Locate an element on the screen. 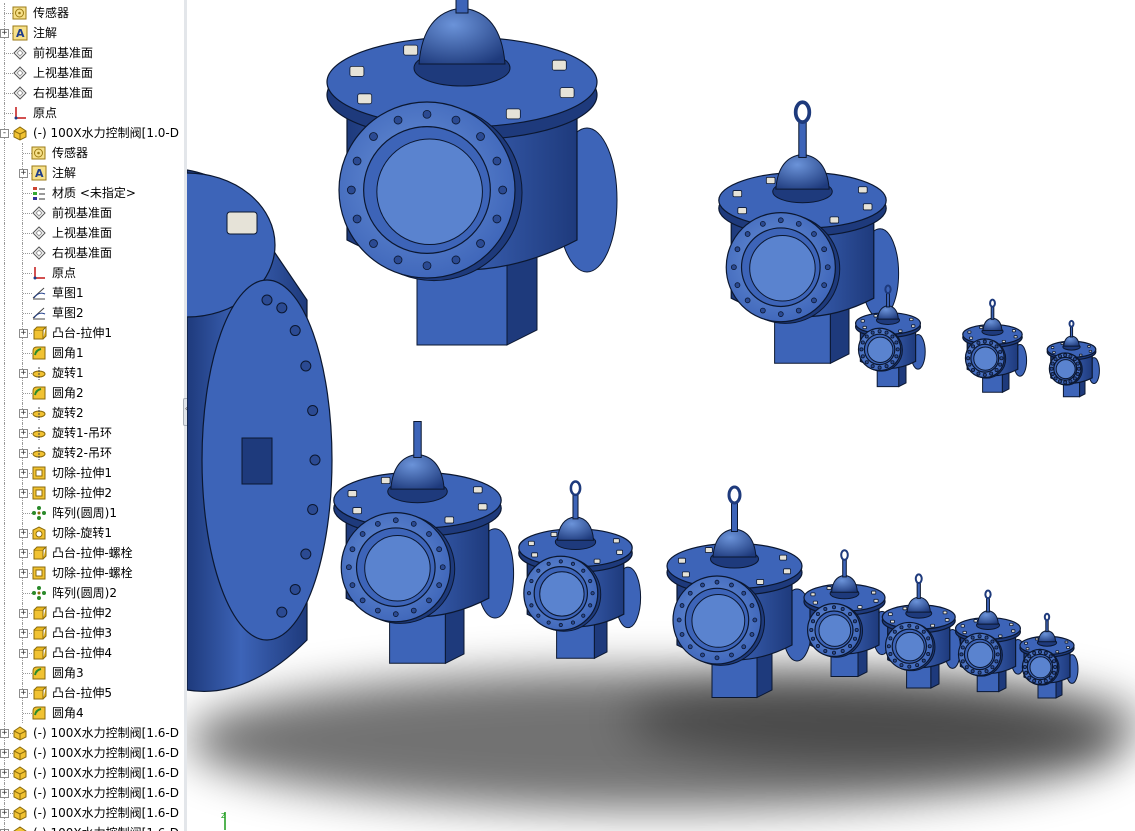  tree-item: + 切除-拉伸1 is located at coordinates (92, 473).